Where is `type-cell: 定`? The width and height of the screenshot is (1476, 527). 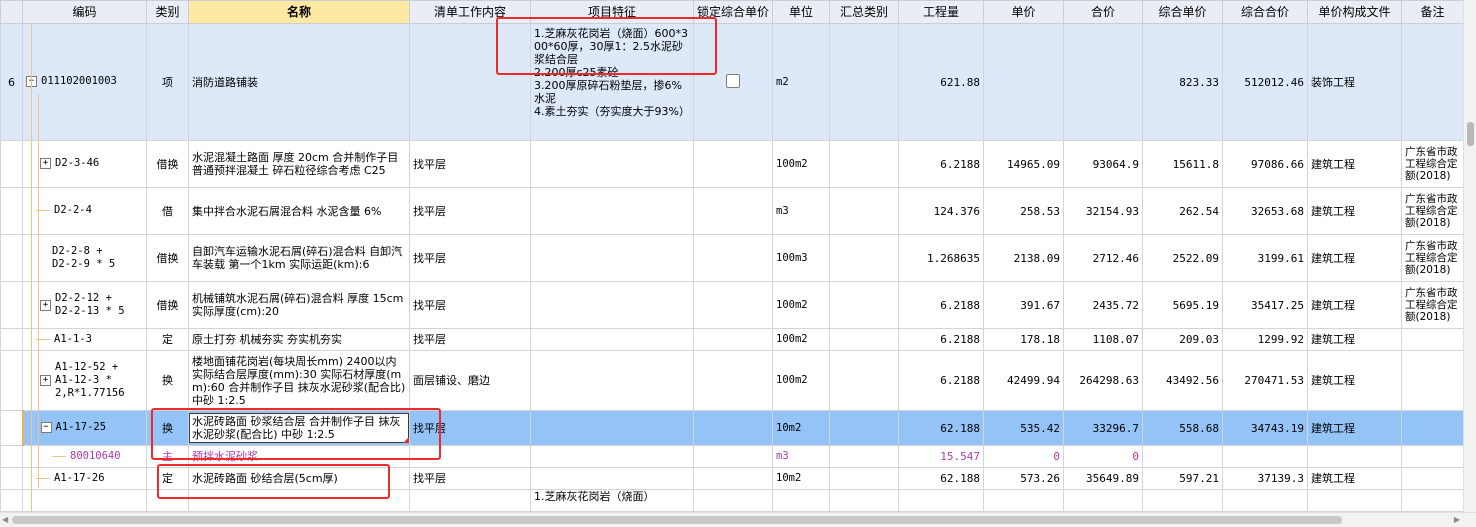
type-cell: 定 is located at coordinates (167, 478).